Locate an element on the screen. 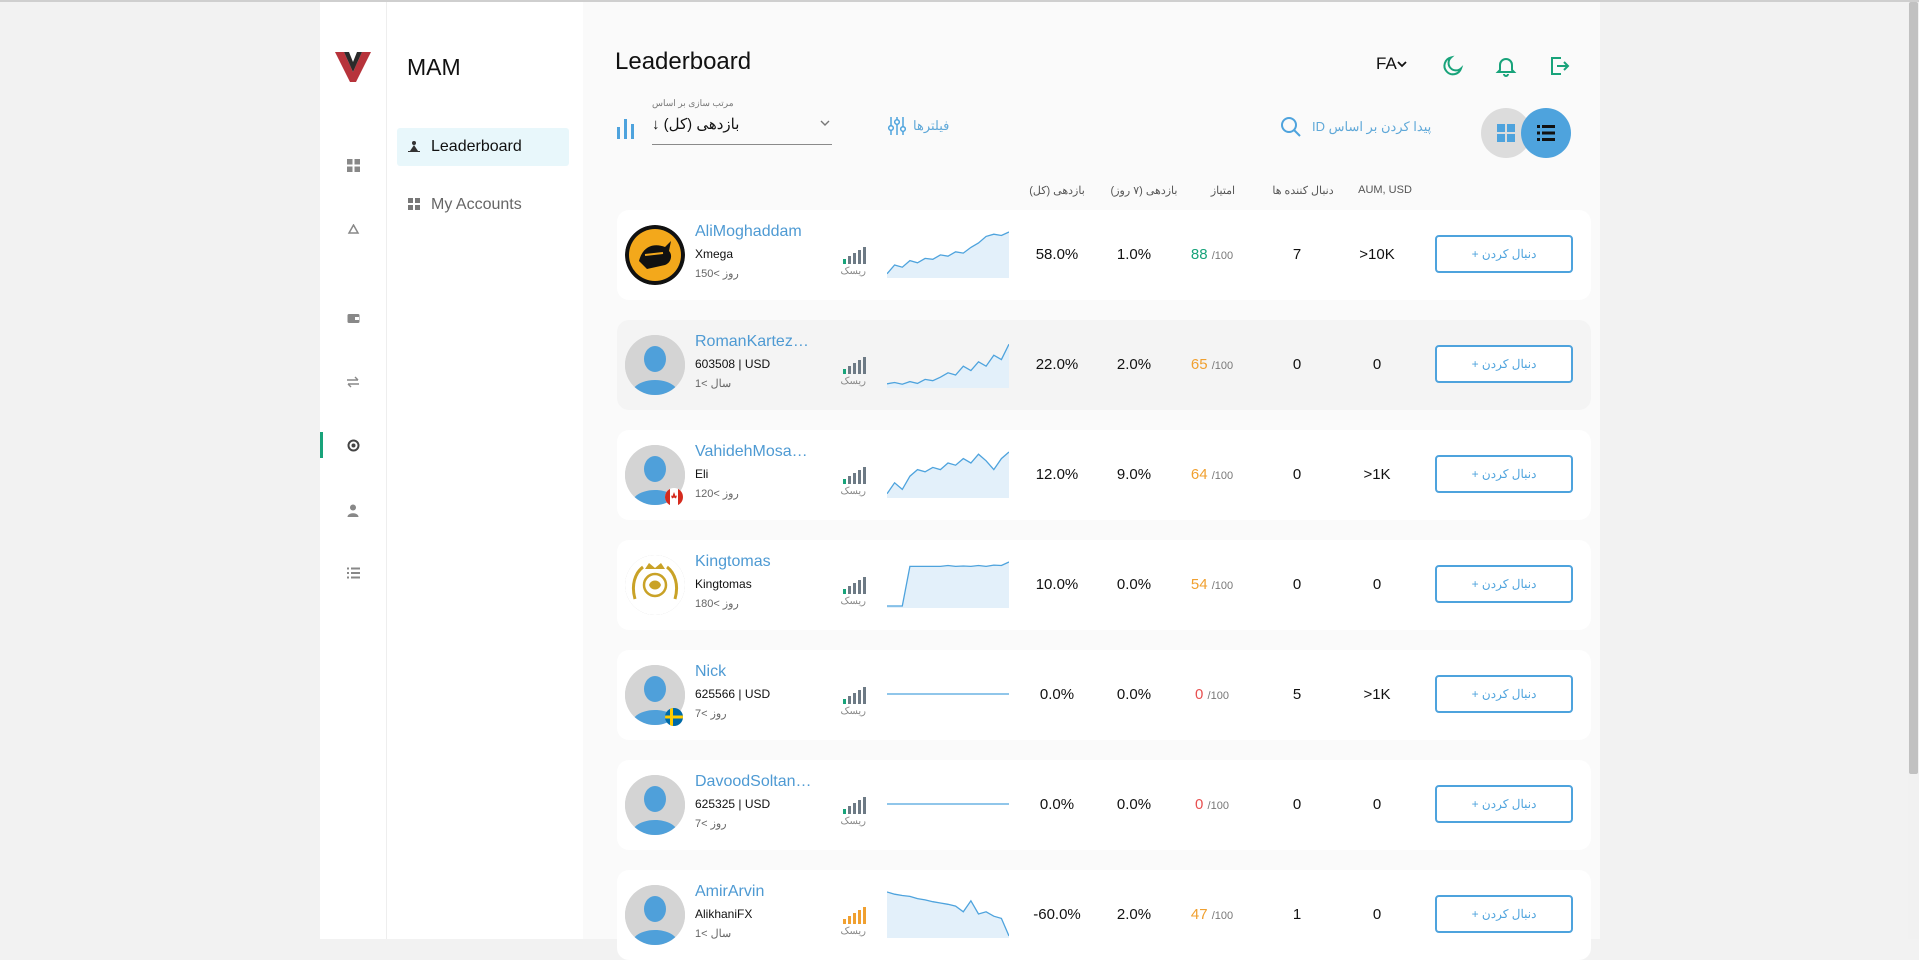  chevron-down-icon is located at coordinates (1402, 64).